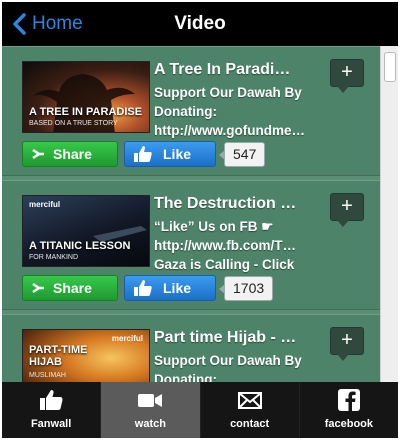 The height and width of the screenshot is (440, 400). Describe the element at coordinates (86, 231) in the screenshot. I see `video-thumbnail: merciful A Titanic Lesson For Mankind` at that location.